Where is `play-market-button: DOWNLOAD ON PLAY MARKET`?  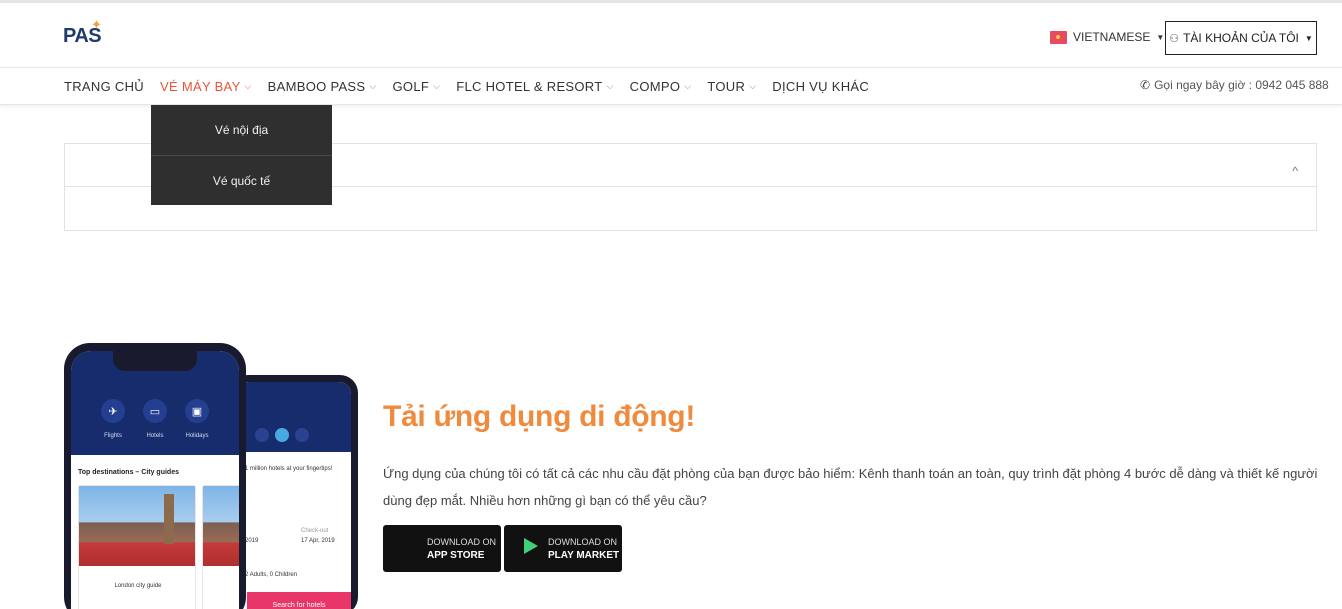
play-market-button: DOWNLOAD ON PLAY MARKET is located at coordinates (563, 548).